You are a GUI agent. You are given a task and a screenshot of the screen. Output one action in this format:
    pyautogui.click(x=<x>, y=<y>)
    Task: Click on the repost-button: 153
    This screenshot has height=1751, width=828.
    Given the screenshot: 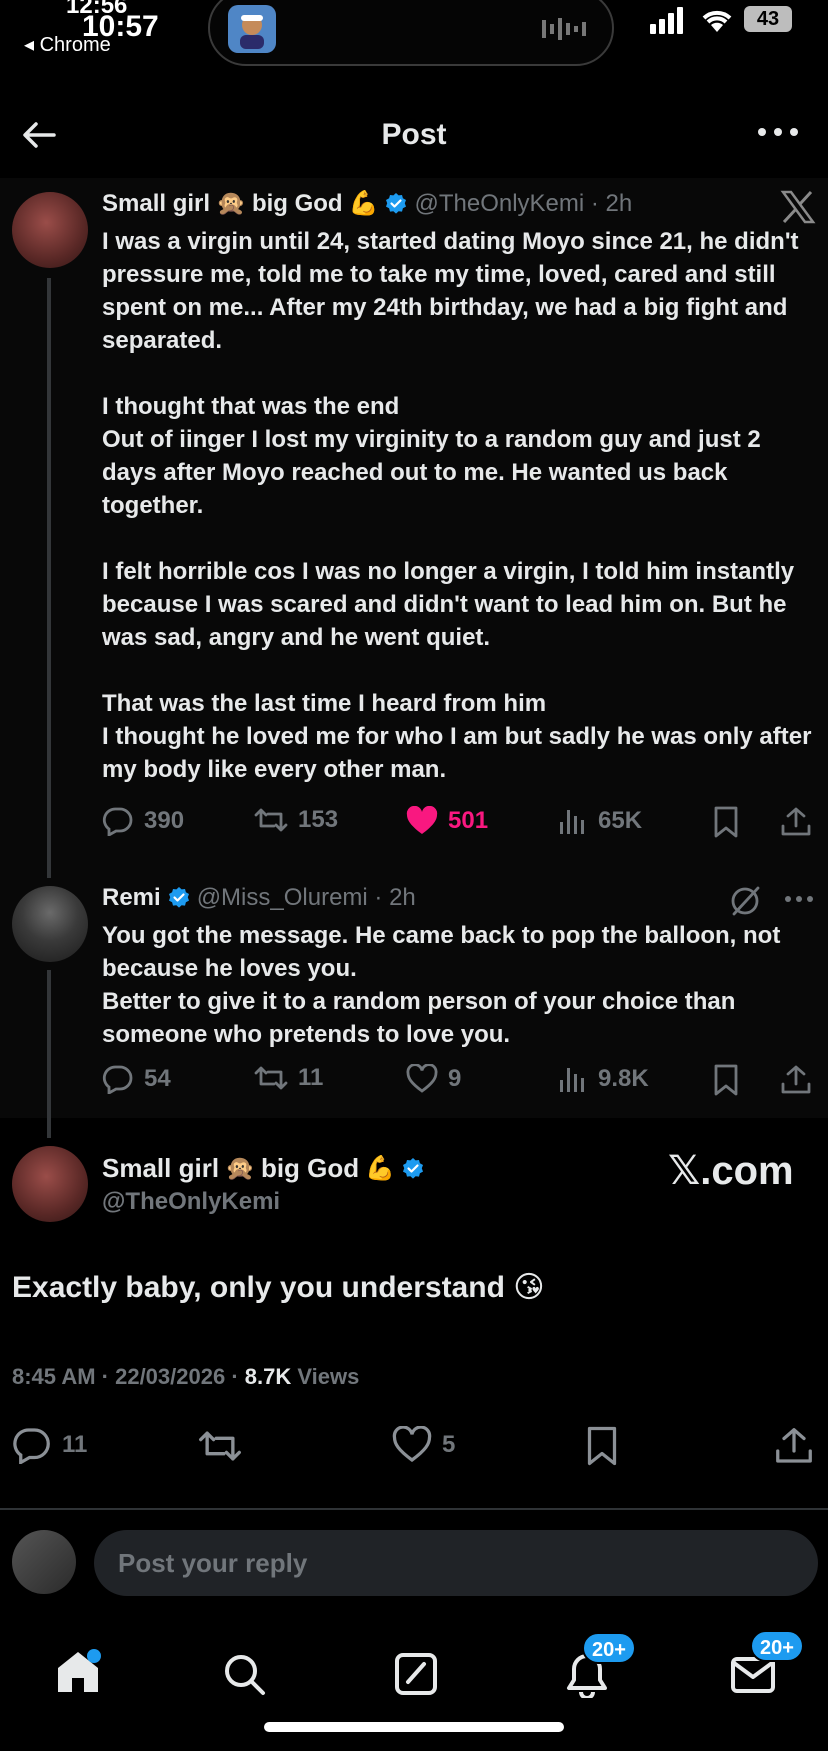 What is the action you would take?
    pyautogui.click(x=296, y=820)
    